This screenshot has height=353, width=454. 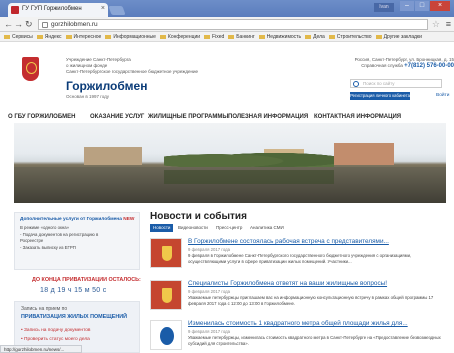 I want to click on nav-services: ОКАЗАНИЕ УСЛУГ, so click(x=117, y=117).